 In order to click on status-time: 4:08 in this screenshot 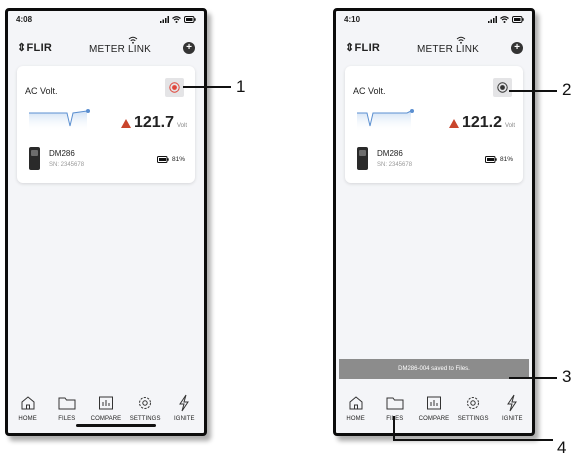, I will do `click(24, 19)`.